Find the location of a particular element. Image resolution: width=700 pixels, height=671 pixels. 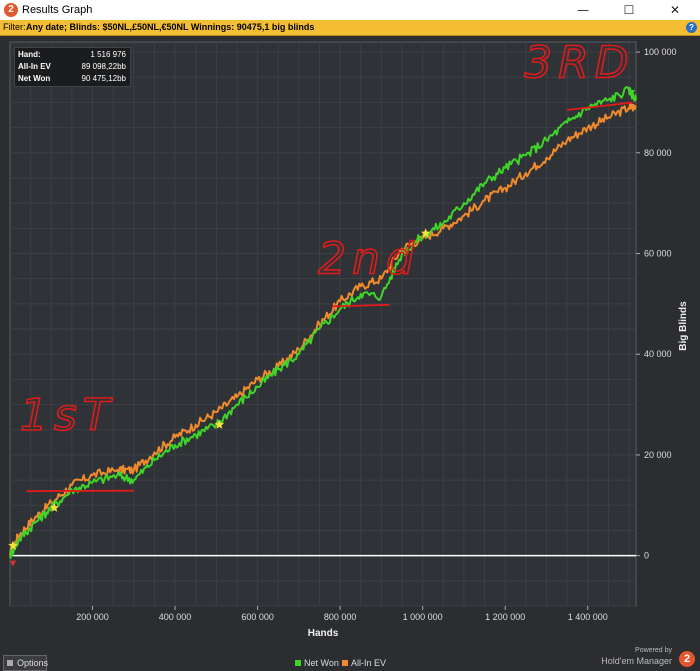

product-name: Hold'em Manager is located at coordinates (636, 661).